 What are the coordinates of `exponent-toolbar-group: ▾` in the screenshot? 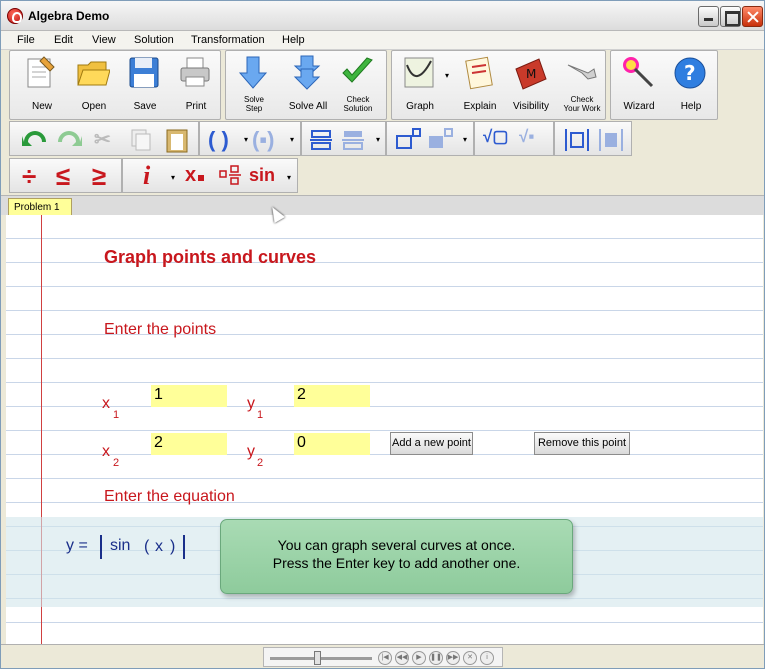 It's located at (430, 138).